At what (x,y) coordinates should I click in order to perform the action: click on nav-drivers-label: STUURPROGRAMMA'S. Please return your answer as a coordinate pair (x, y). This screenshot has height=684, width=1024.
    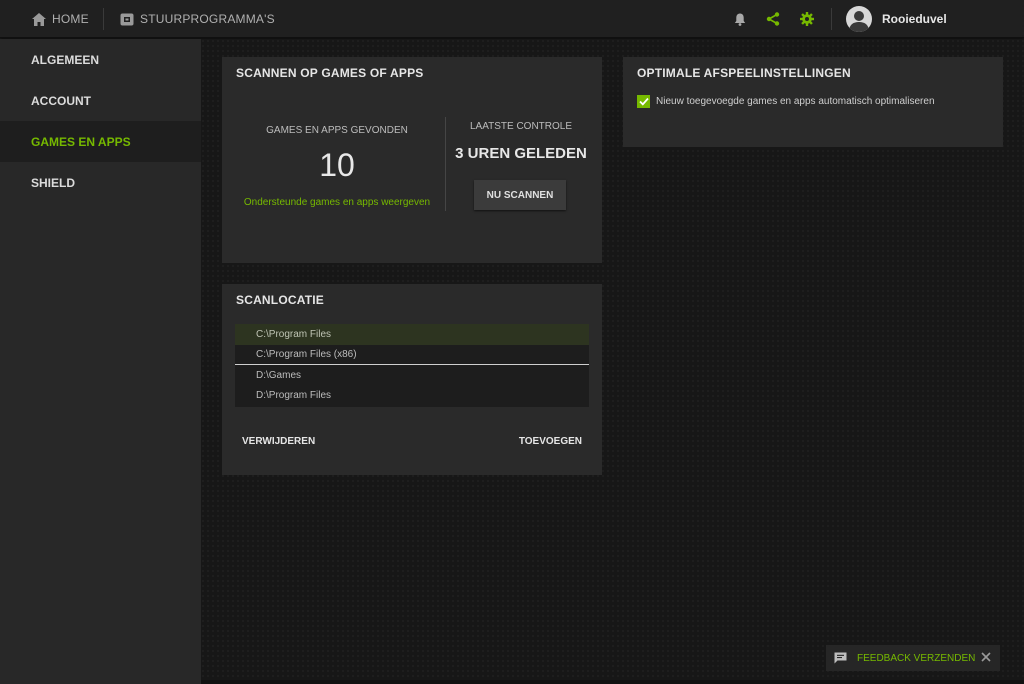
    Looking at the image, I should click on (207, 19).